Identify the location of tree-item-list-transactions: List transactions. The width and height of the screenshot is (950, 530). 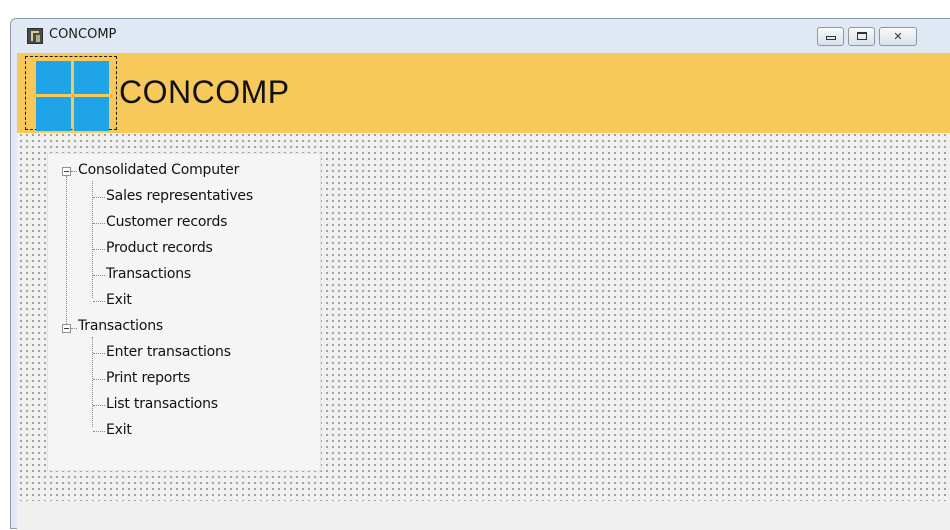
(162, 404).